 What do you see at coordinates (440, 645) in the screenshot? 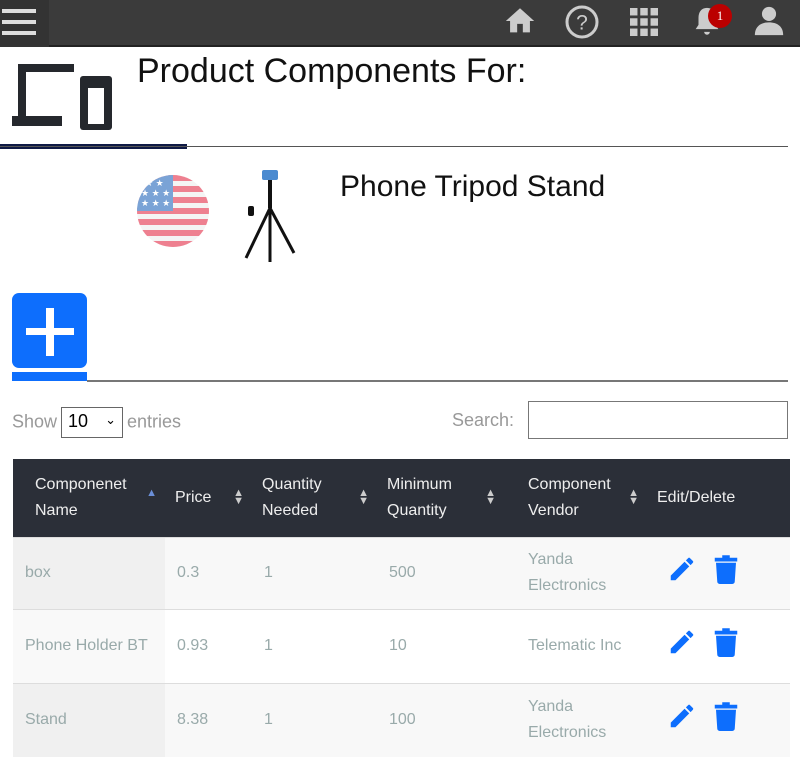
I see `cell-min: 10` at bounding box center [440, 645].